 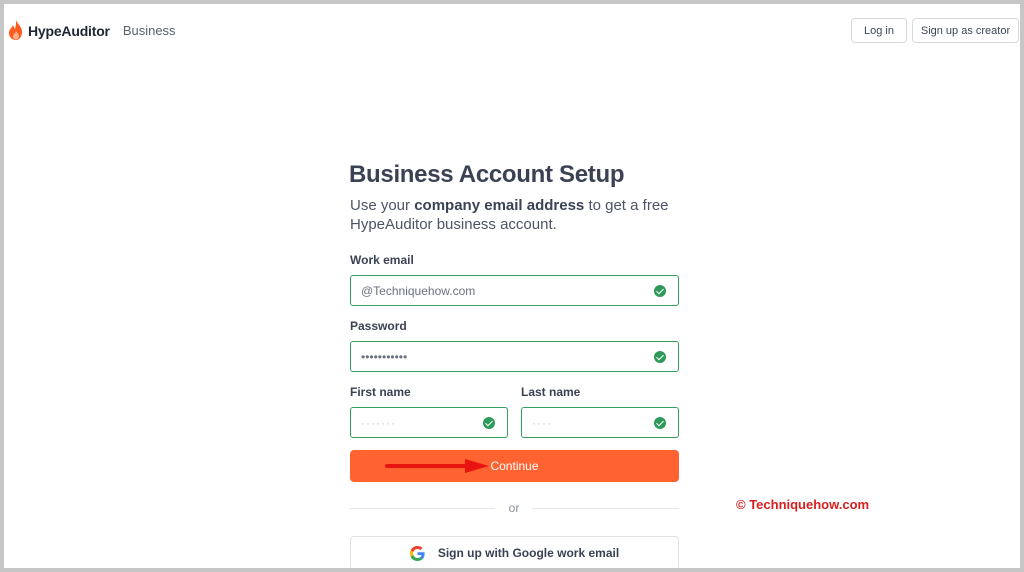 I want to click on last-name-field: ····, so click(x=600, y=422).